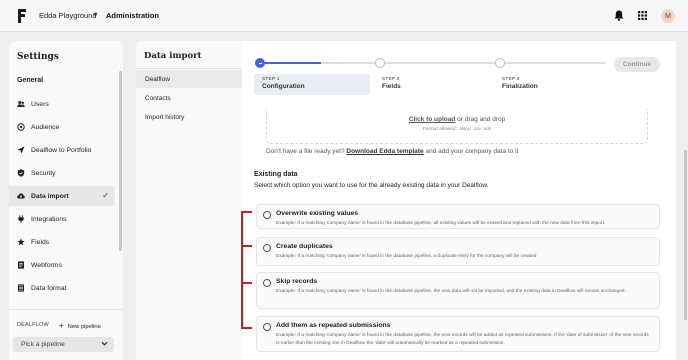 This screenshot has width=688, height=360. Describe the element at coordinates (267, 248) in the screenshot. I see `radio-create-duplicates` at that location.